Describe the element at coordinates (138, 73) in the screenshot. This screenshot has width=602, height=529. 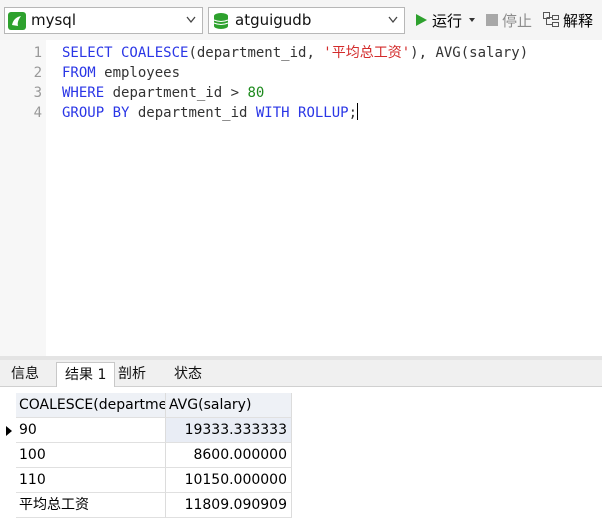
I see `code-token-text: employees` at that location.